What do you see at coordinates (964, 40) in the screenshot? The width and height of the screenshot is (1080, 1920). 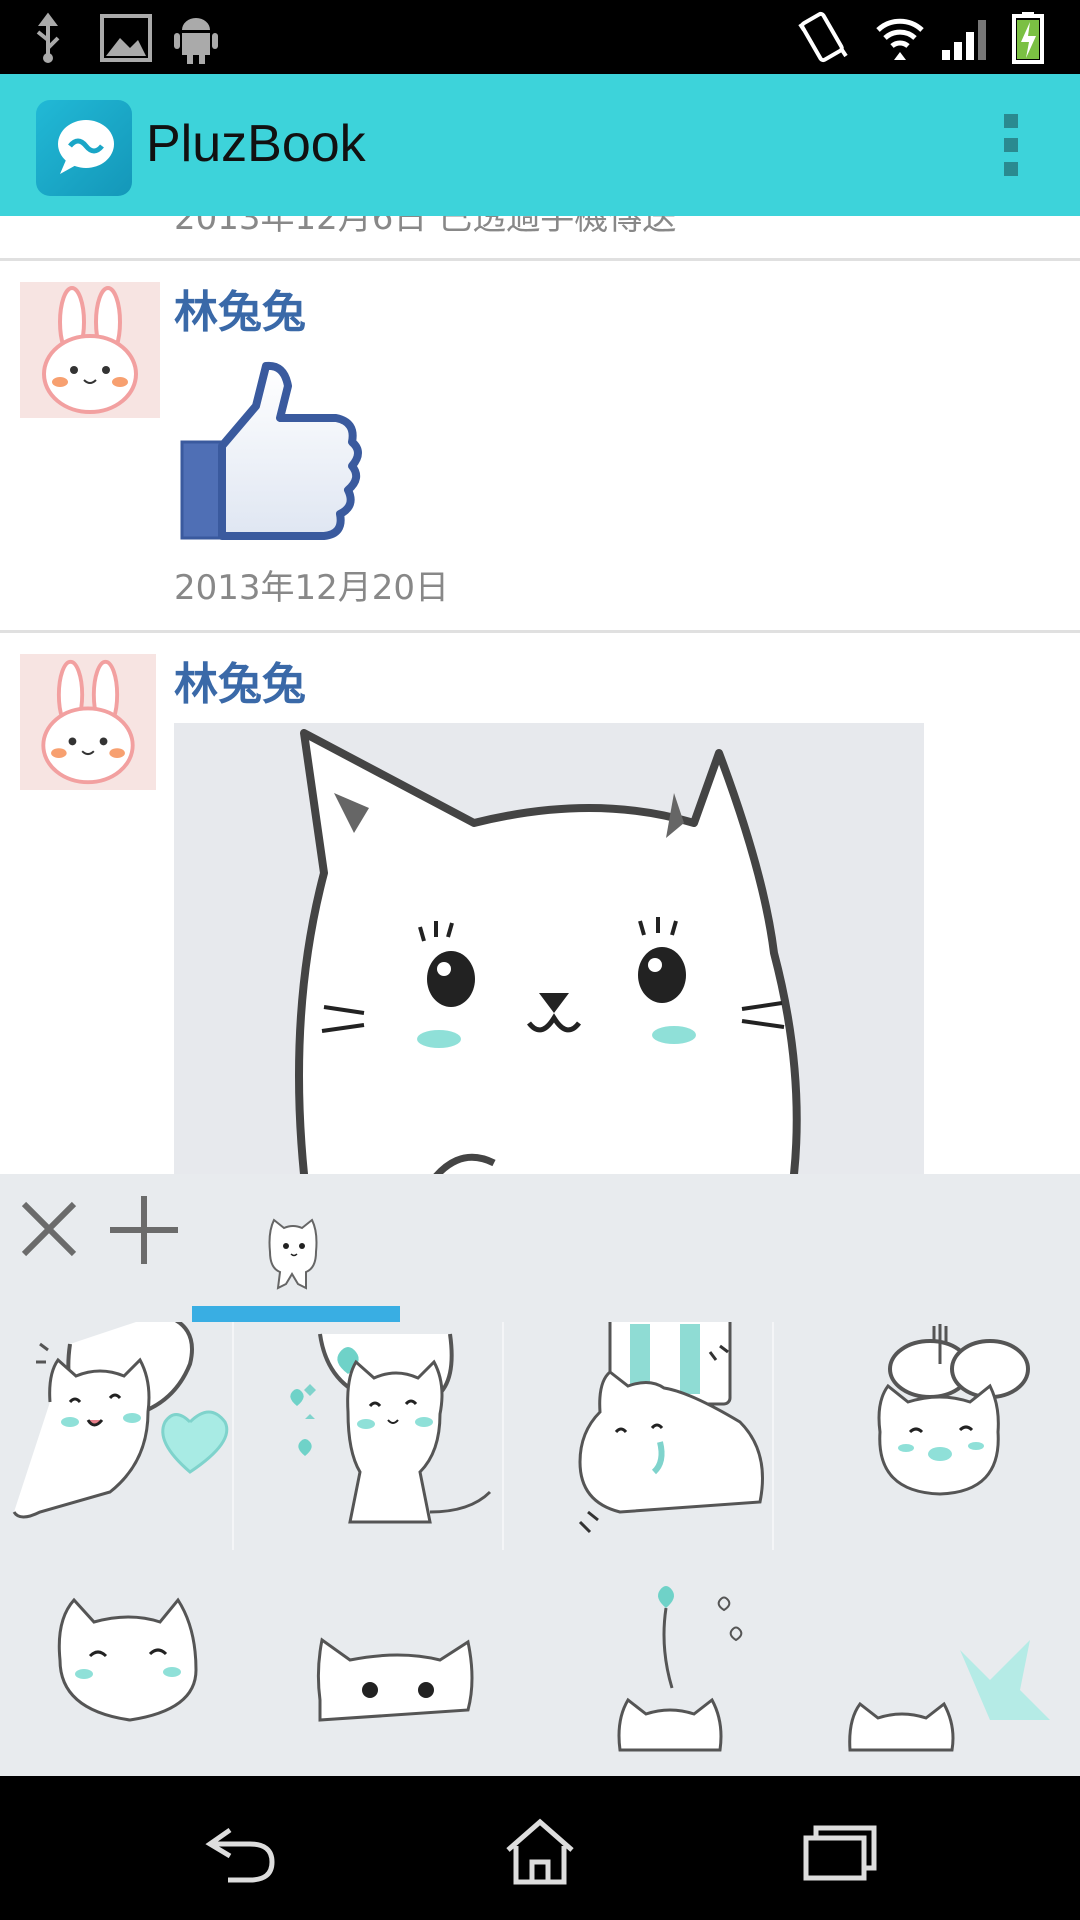 I see `signal-icon` at bounding box center [964, 40].